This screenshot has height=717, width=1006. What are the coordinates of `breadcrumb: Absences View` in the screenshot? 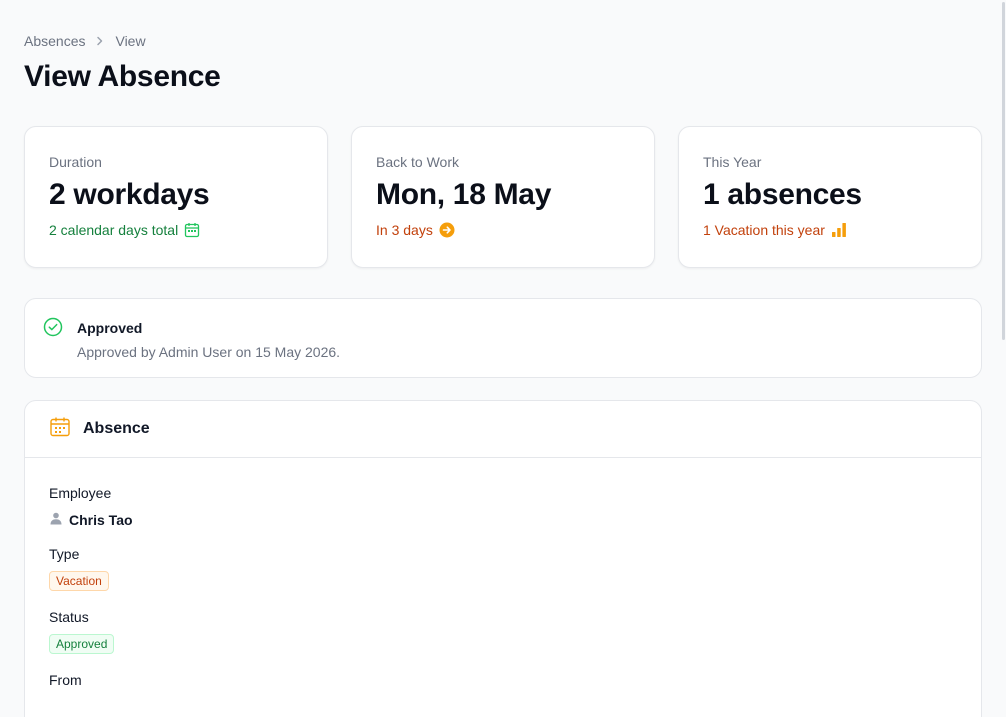 It's located at (85, 41).